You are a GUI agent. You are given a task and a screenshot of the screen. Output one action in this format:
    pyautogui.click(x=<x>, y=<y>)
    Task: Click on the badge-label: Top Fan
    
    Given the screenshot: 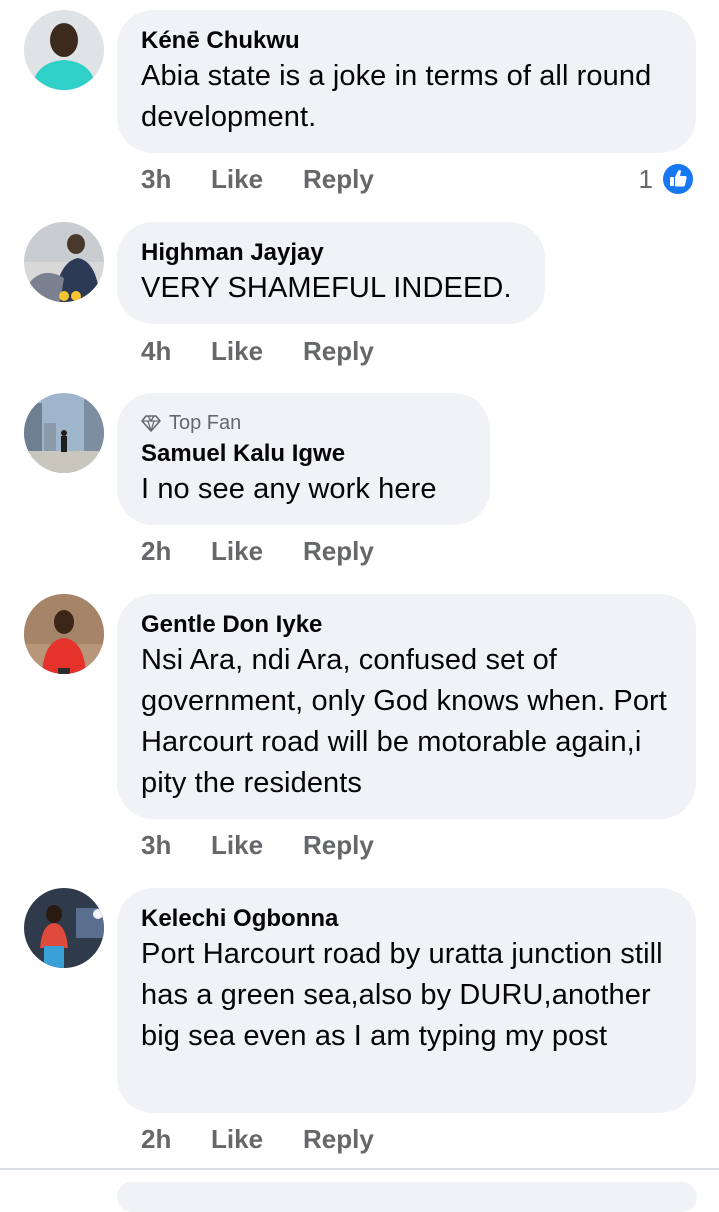 What is the action you would take?
    pyautogui.click(x=205, y=422)
    